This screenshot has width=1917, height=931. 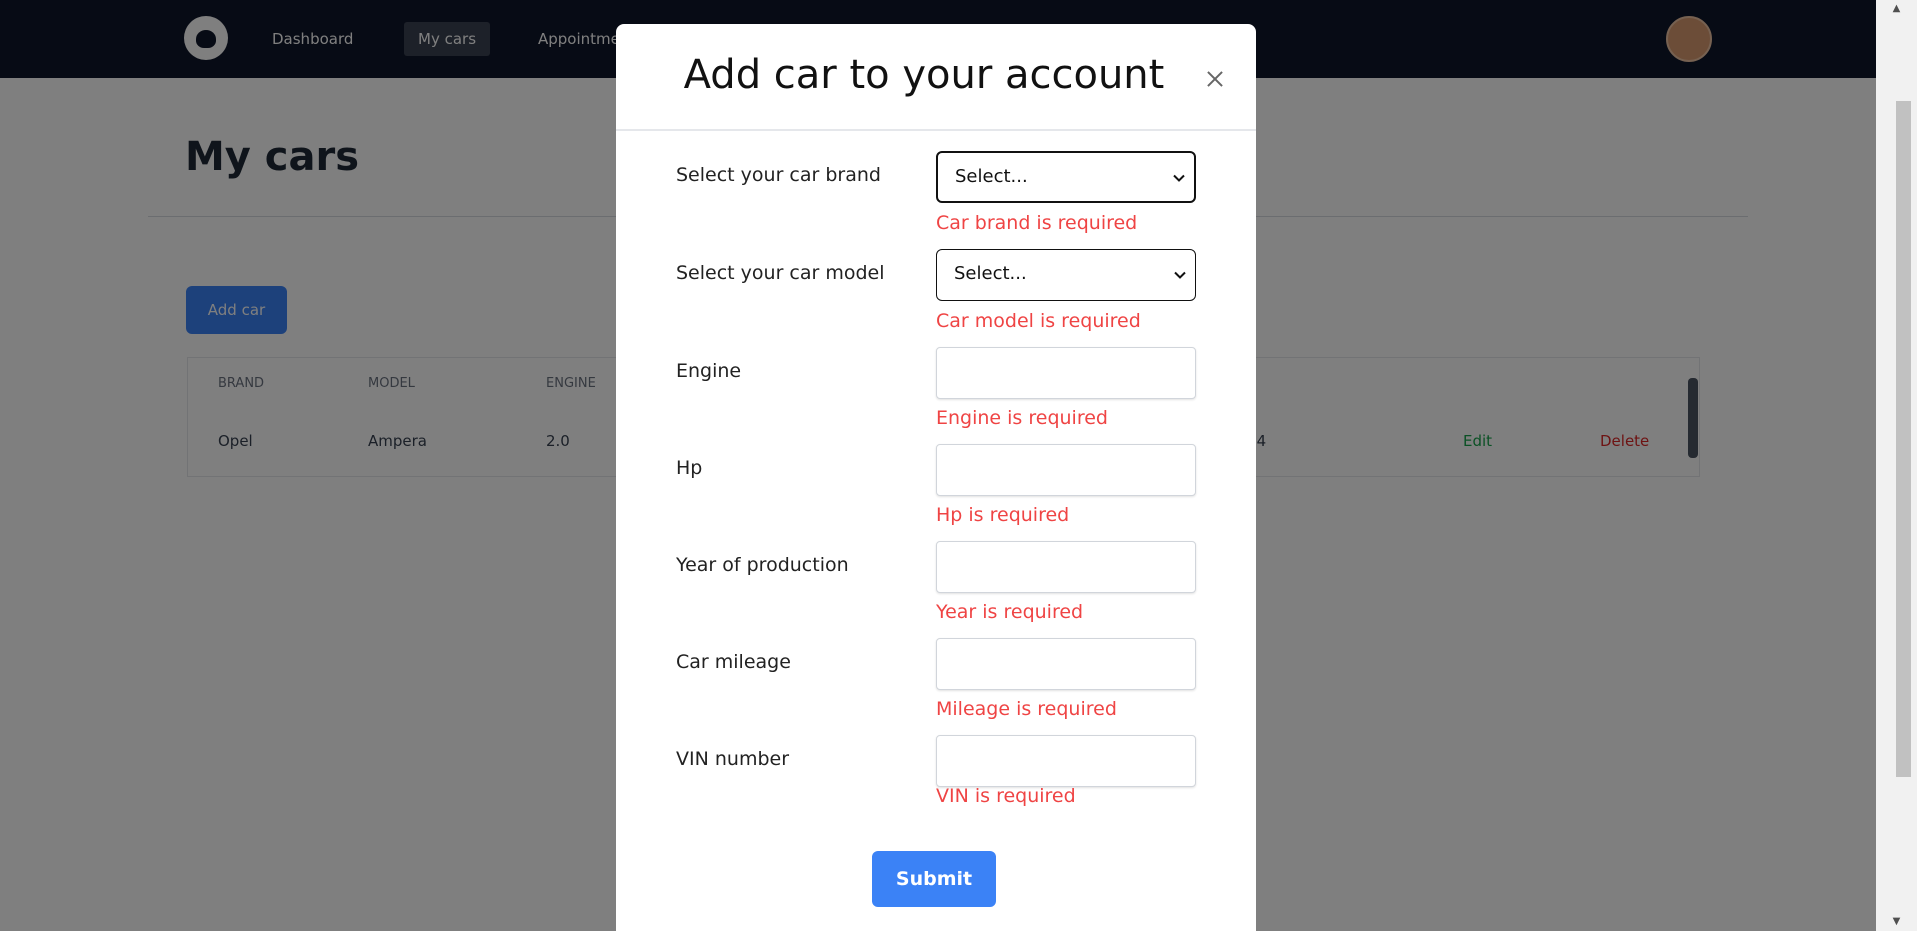 What do you see at coordinates (934, 879) in the screenshot?
I see `submit-button: Submit` at bounding box center [934, 879].